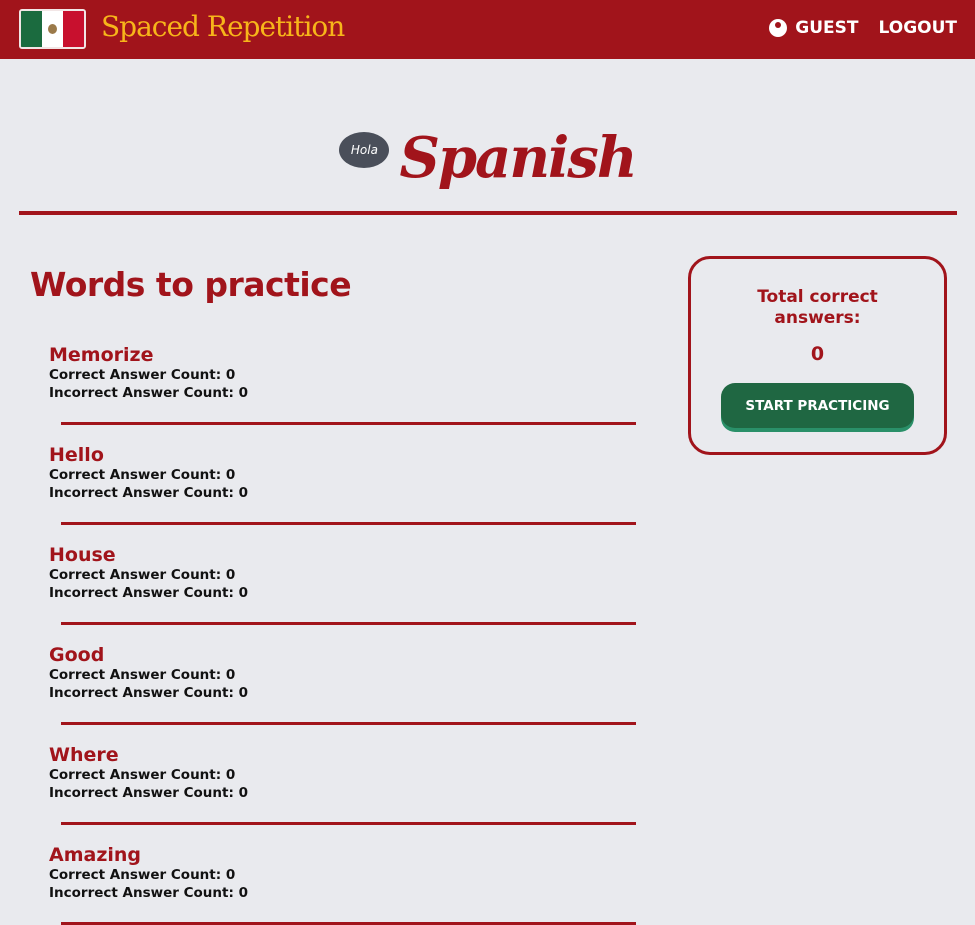  Describe the element at coordinates (364, 150) in the screenshot. I see `hola-speech-bubble-icon: Hola` at that location.